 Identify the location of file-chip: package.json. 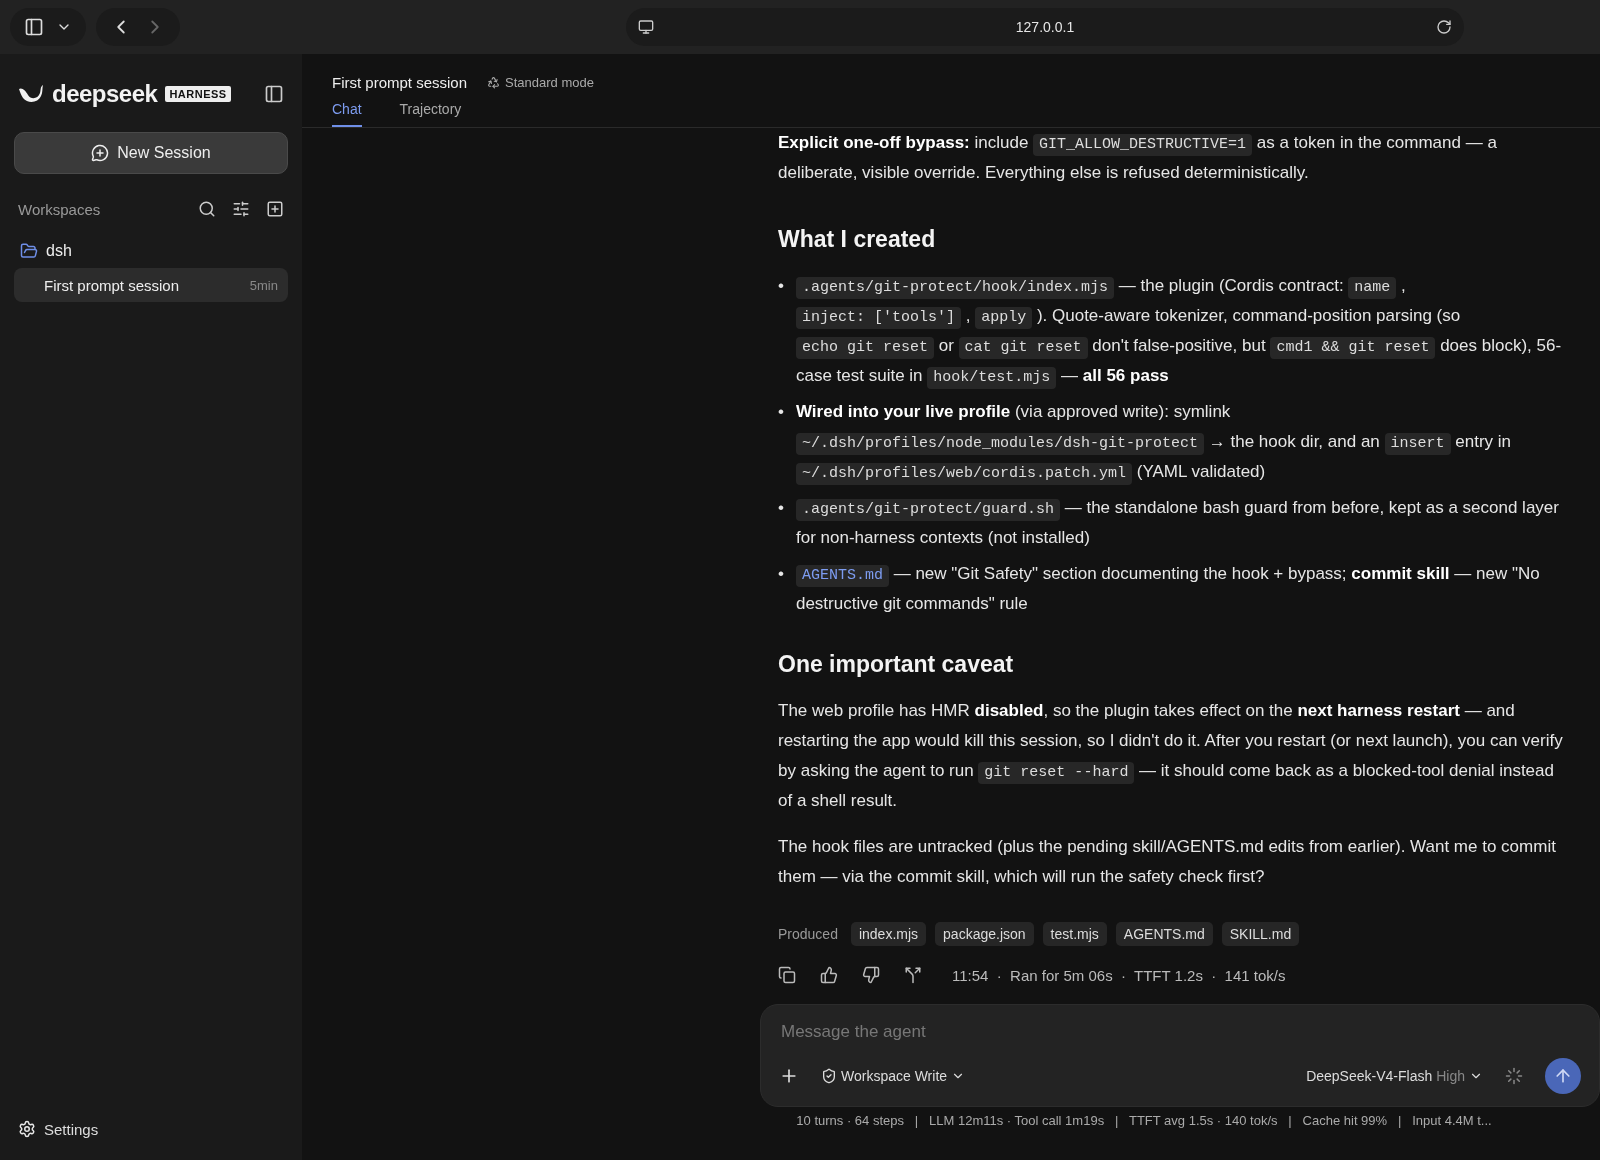
(984, 934).